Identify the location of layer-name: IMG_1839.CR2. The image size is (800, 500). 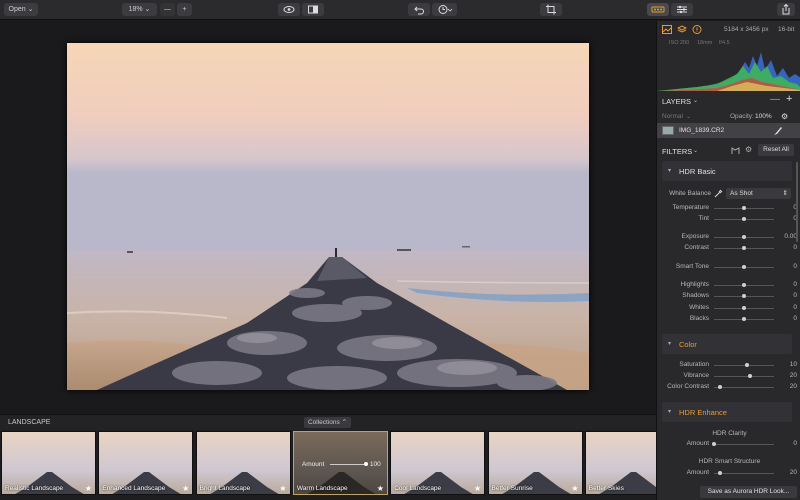
(702, 130).